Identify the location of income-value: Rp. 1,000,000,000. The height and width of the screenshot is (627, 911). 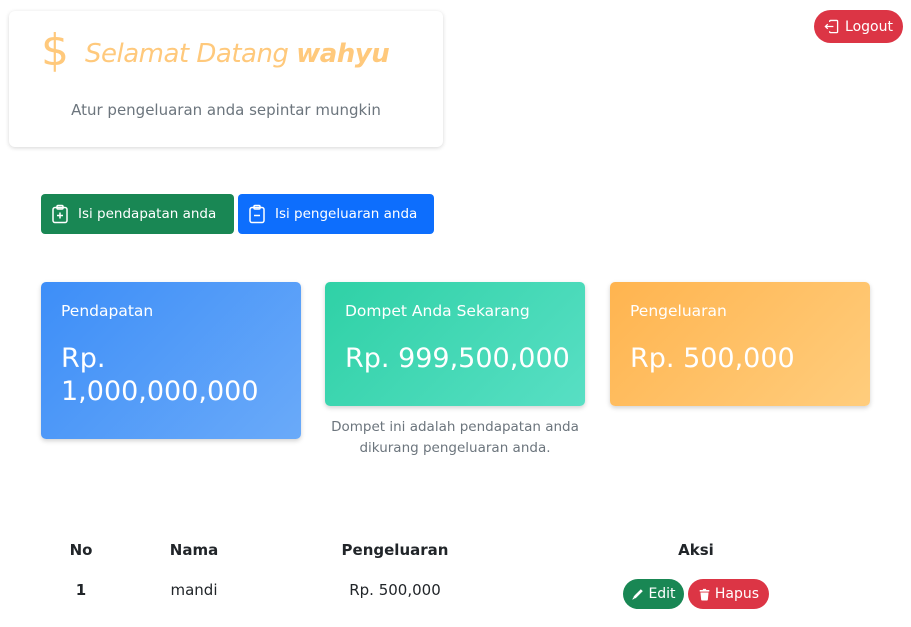
(160, 375).